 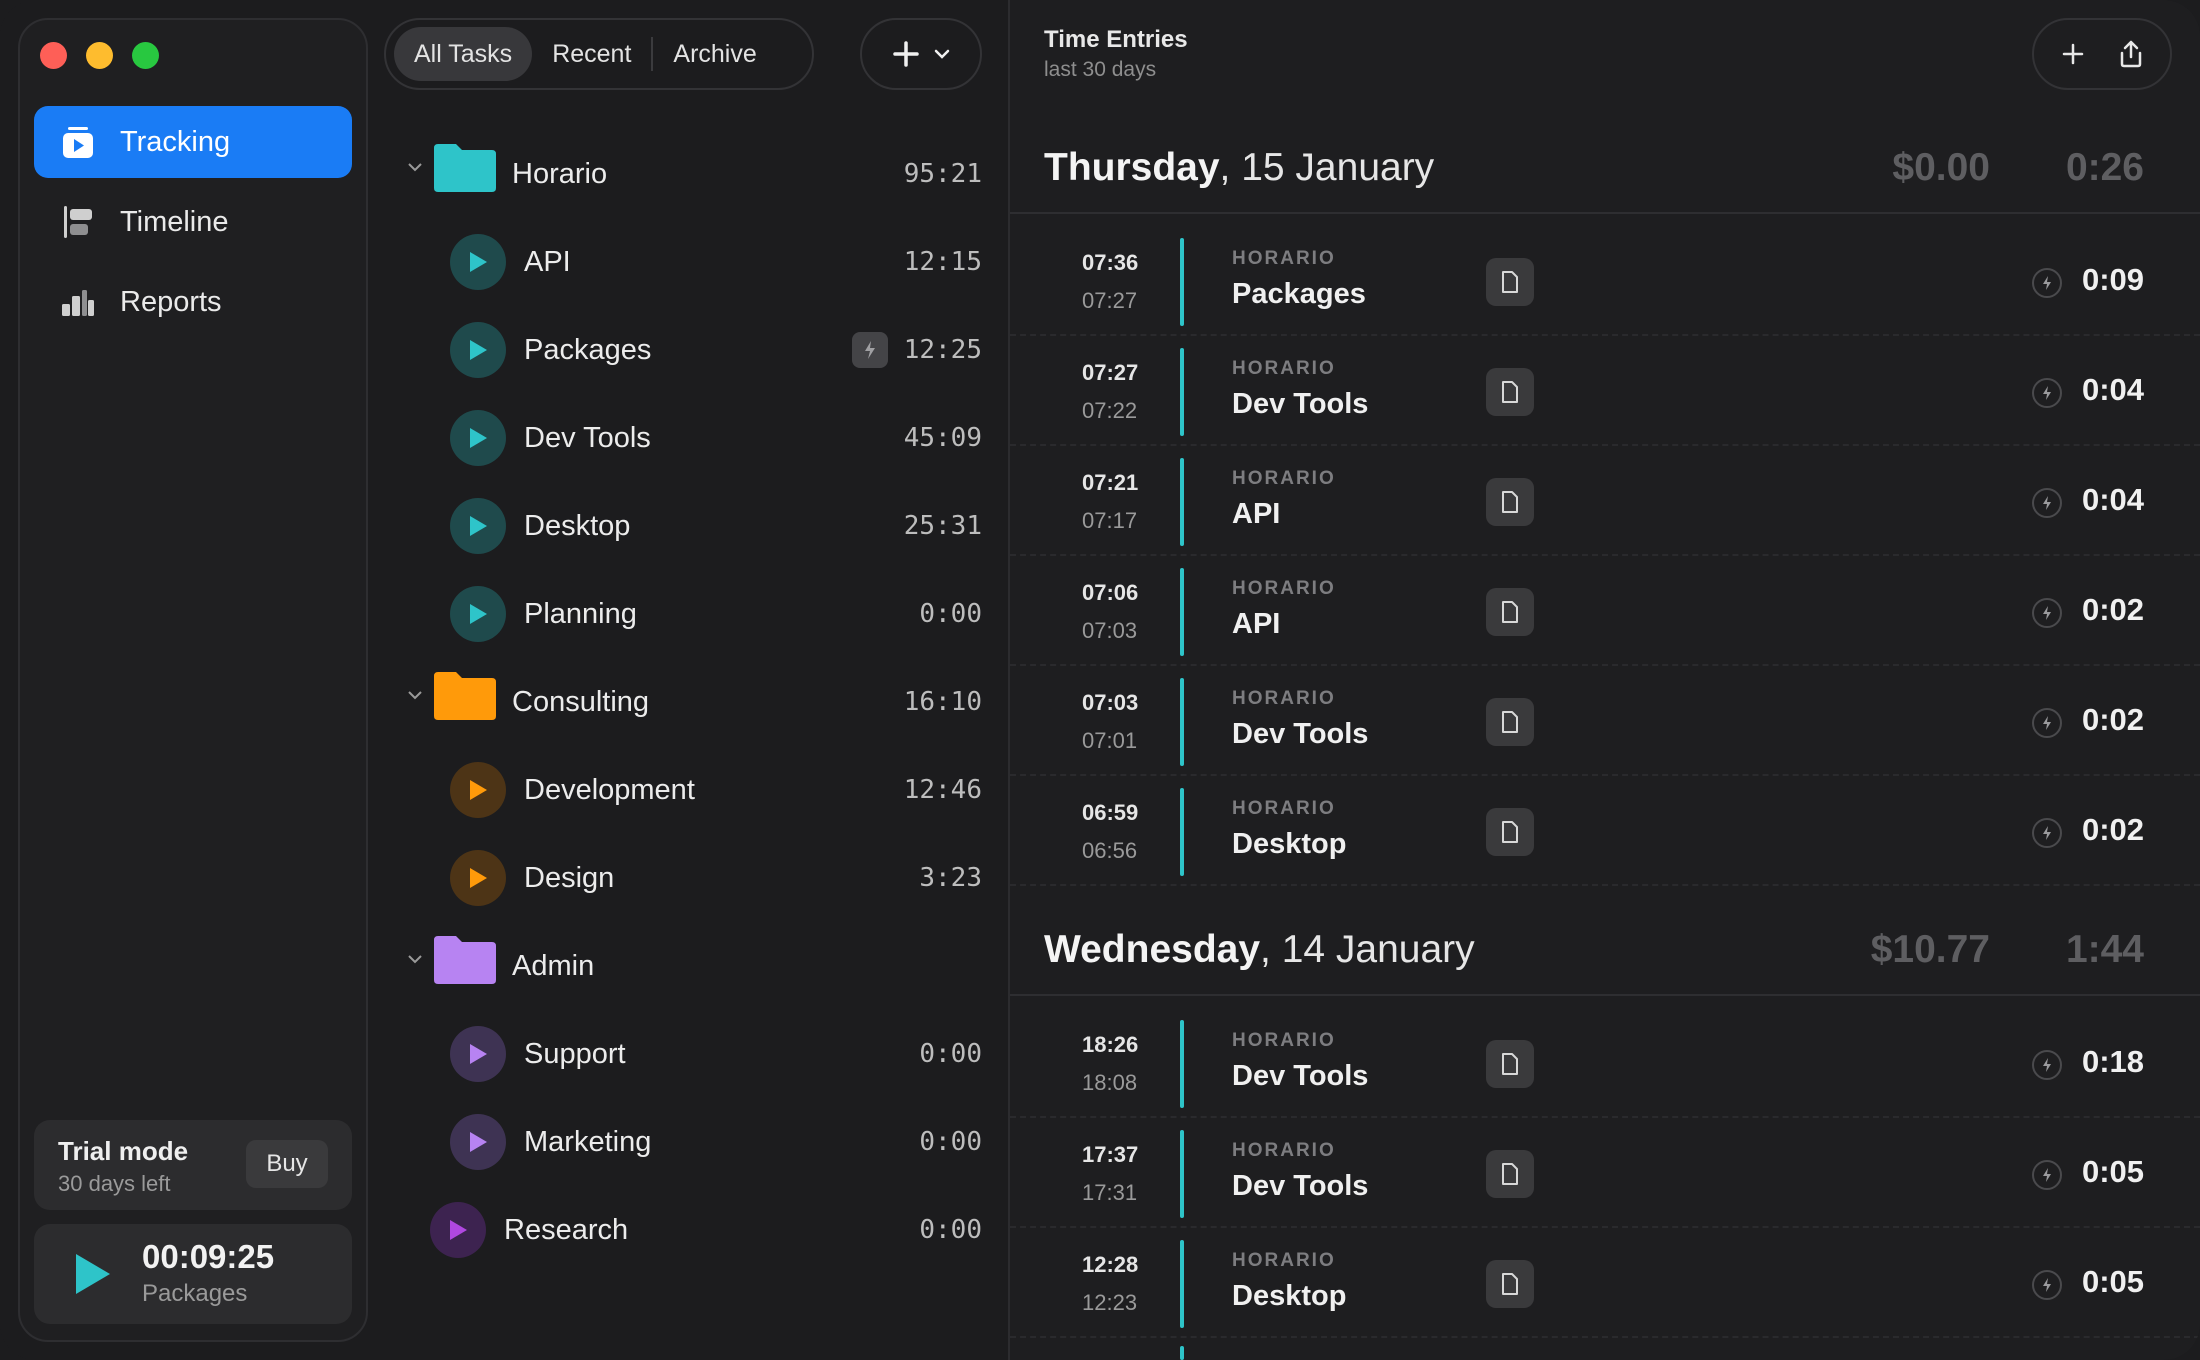 I want to click on entry-start: 12:28, so click(x=1110, y=1264).